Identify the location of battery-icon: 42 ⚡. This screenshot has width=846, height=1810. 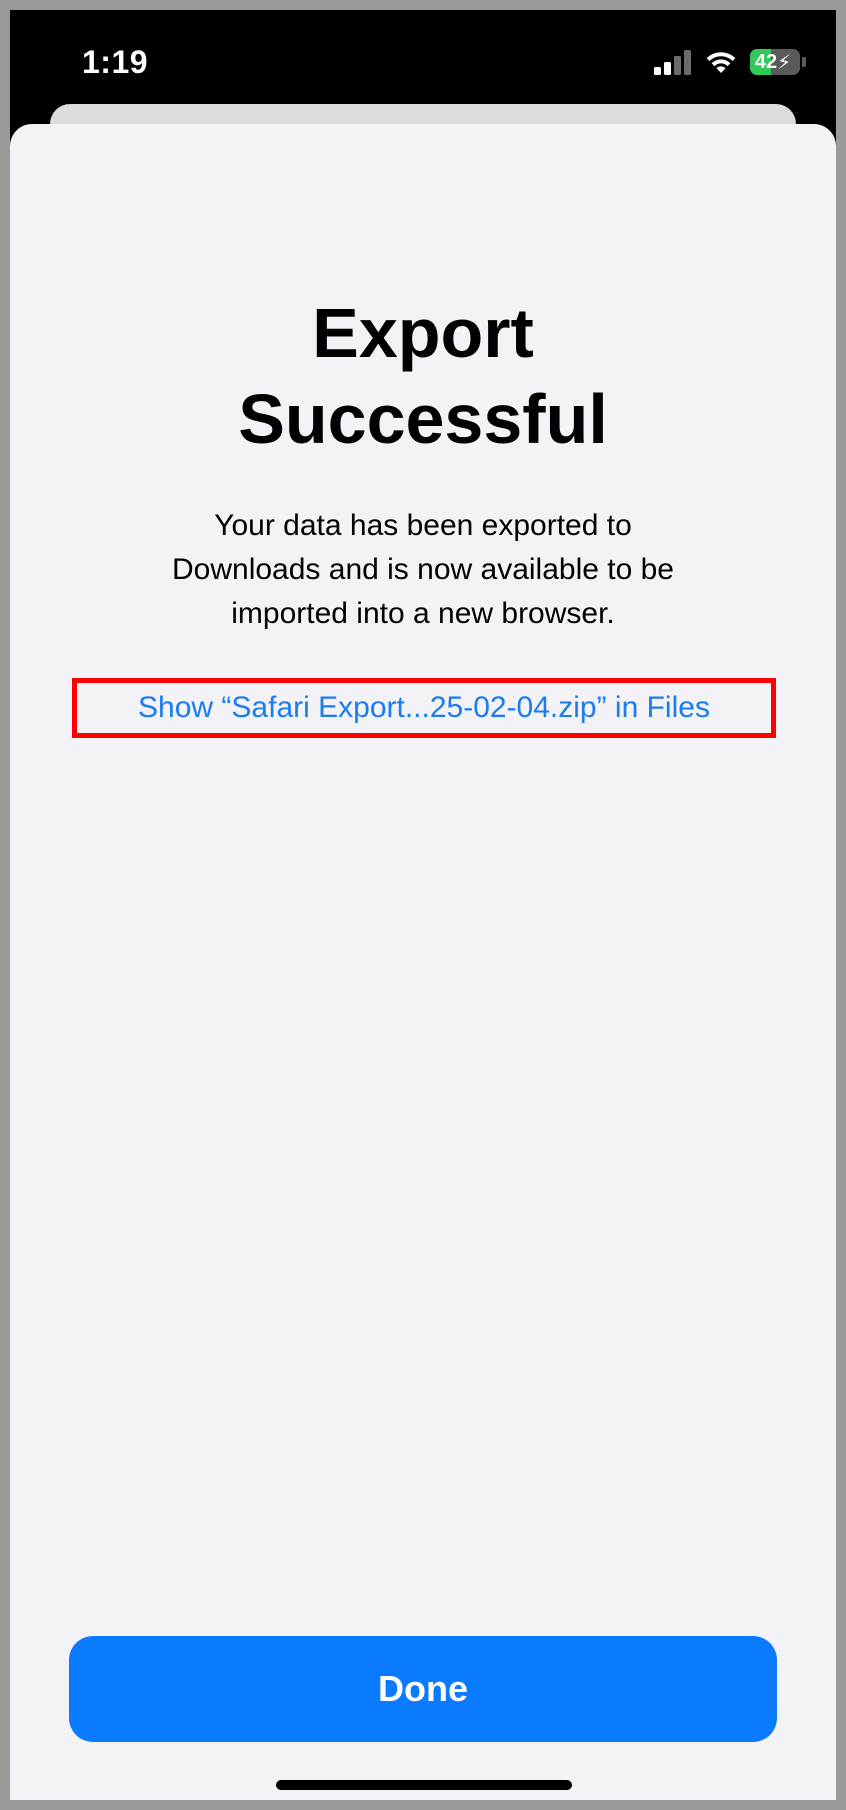
(775, 62).